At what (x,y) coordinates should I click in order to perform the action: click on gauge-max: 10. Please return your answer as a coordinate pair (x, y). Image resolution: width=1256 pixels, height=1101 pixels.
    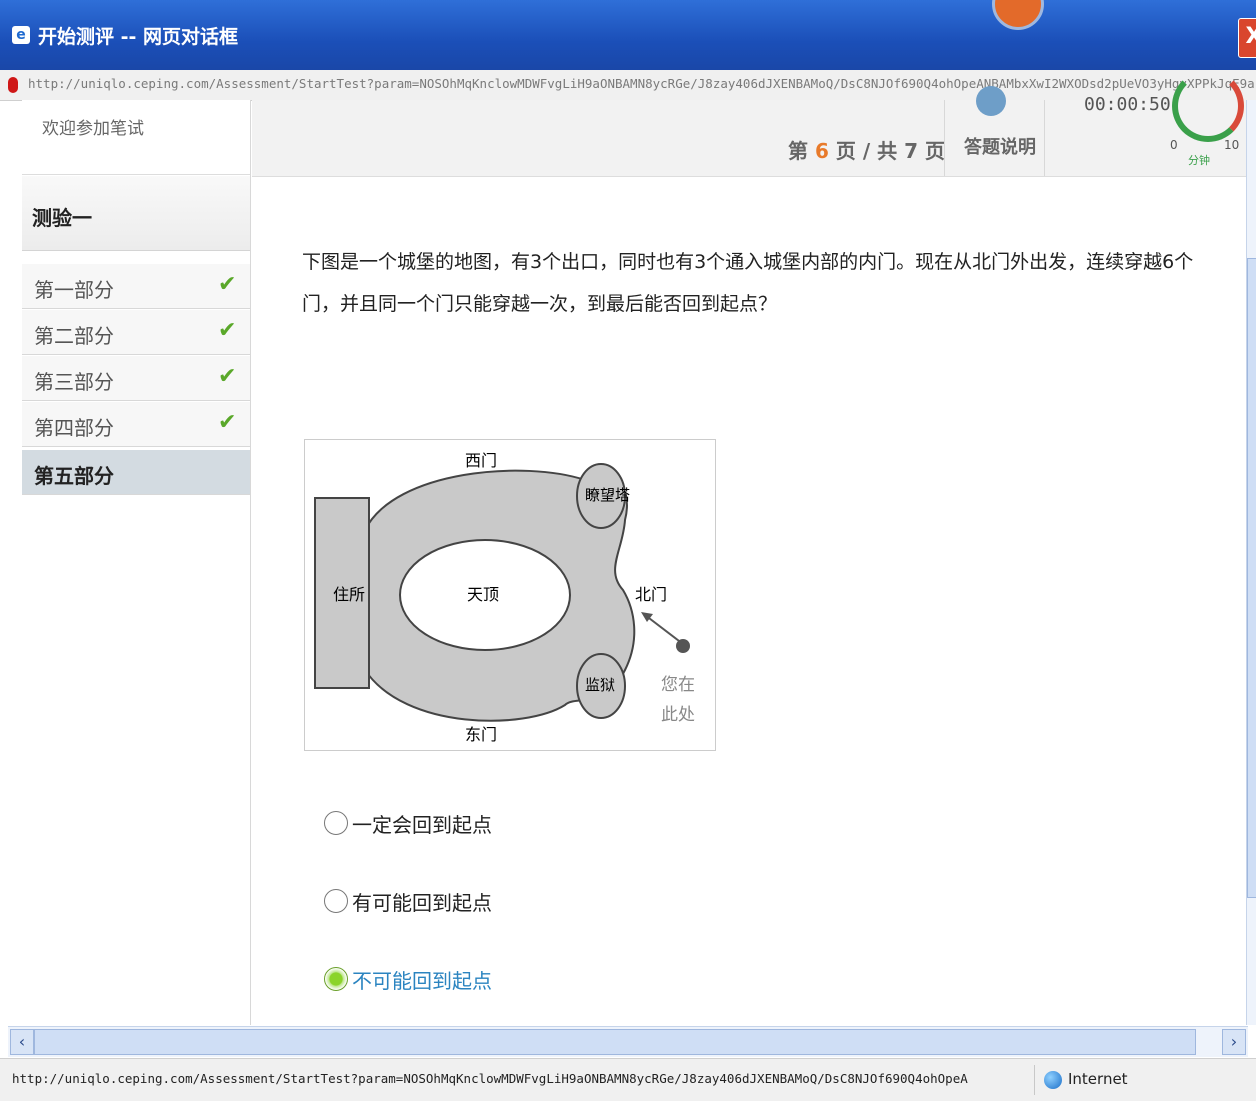
    Looking at the image, I should click on (1232, 145).